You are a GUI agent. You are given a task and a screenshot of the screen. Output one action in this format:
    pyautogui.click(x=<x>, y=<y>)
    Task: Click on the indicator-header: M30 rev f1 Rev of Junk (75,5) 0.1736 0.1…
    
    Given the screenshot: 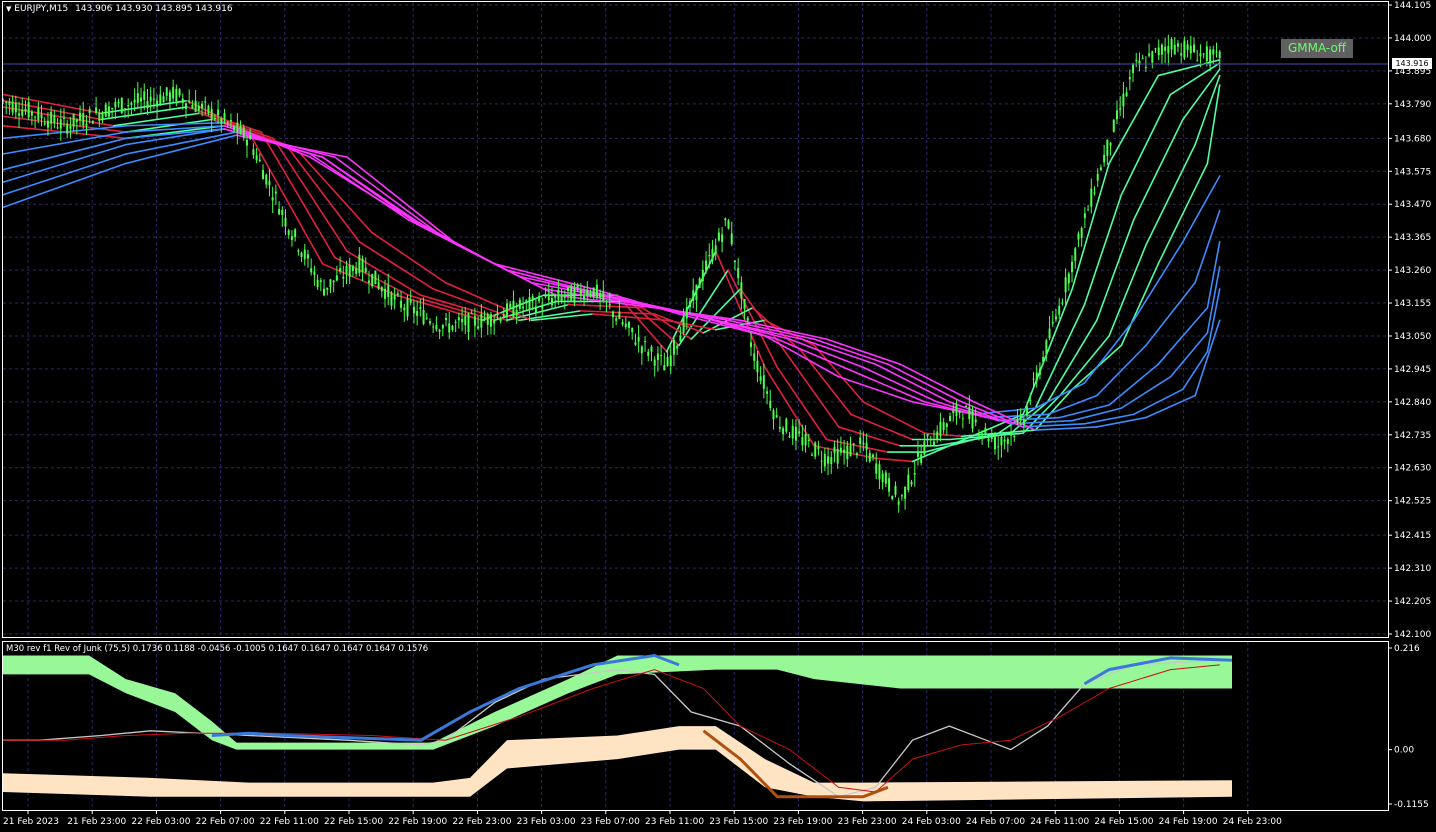 What is the action you would take?
    pyautogui.click(x=217, y=649)
    